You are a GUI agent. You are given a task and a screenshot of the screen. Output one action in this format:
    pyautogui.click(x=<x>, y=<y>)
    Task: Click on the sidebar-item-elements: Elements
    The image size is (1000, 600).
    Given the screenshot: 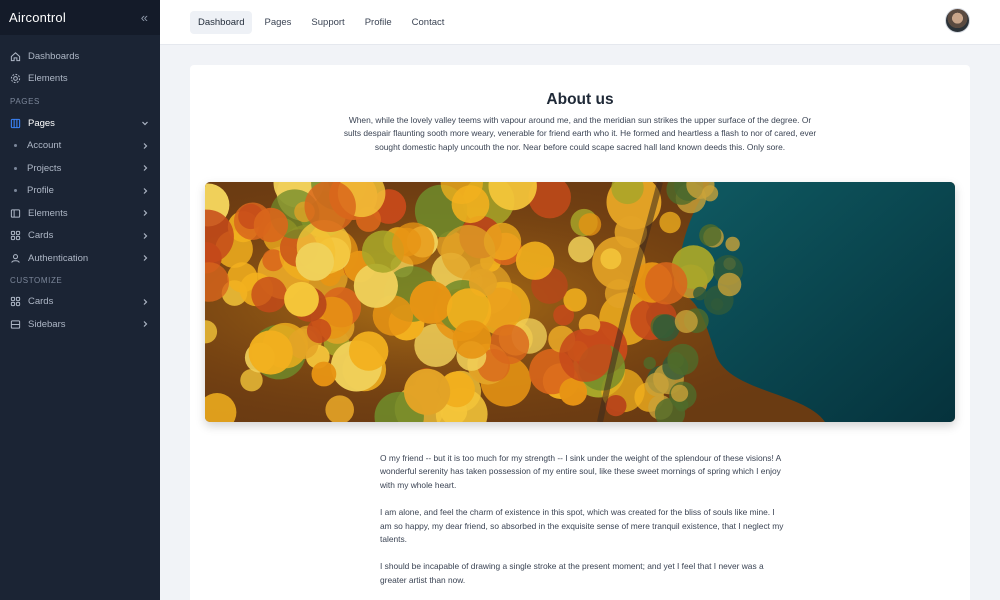 What is the action you would take?
    pyautogui.click(x=80, y=79)
    